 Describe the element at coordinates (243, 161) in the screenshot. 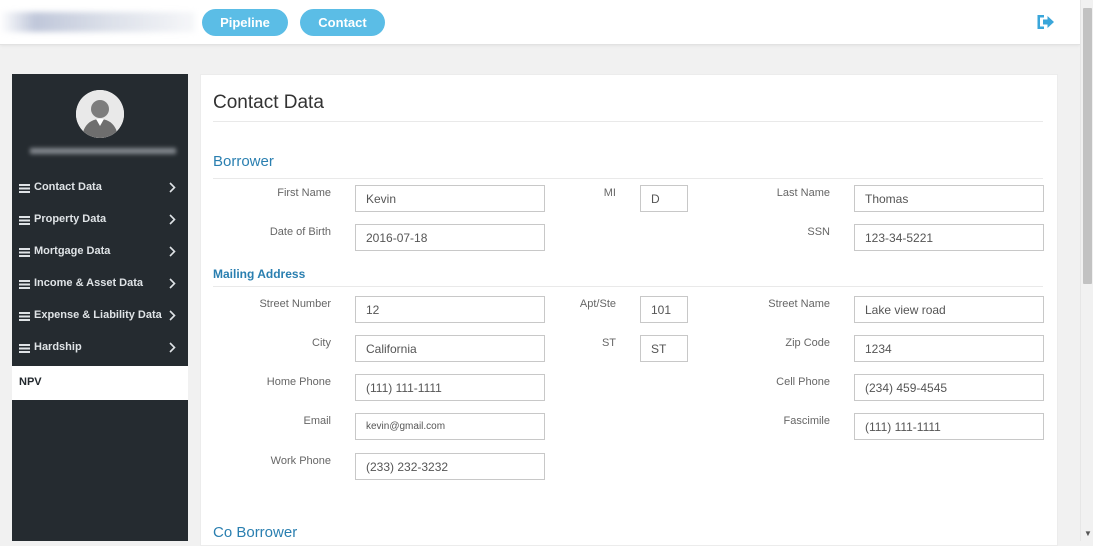

I see `borrower-section-title: Borrower` at that location.